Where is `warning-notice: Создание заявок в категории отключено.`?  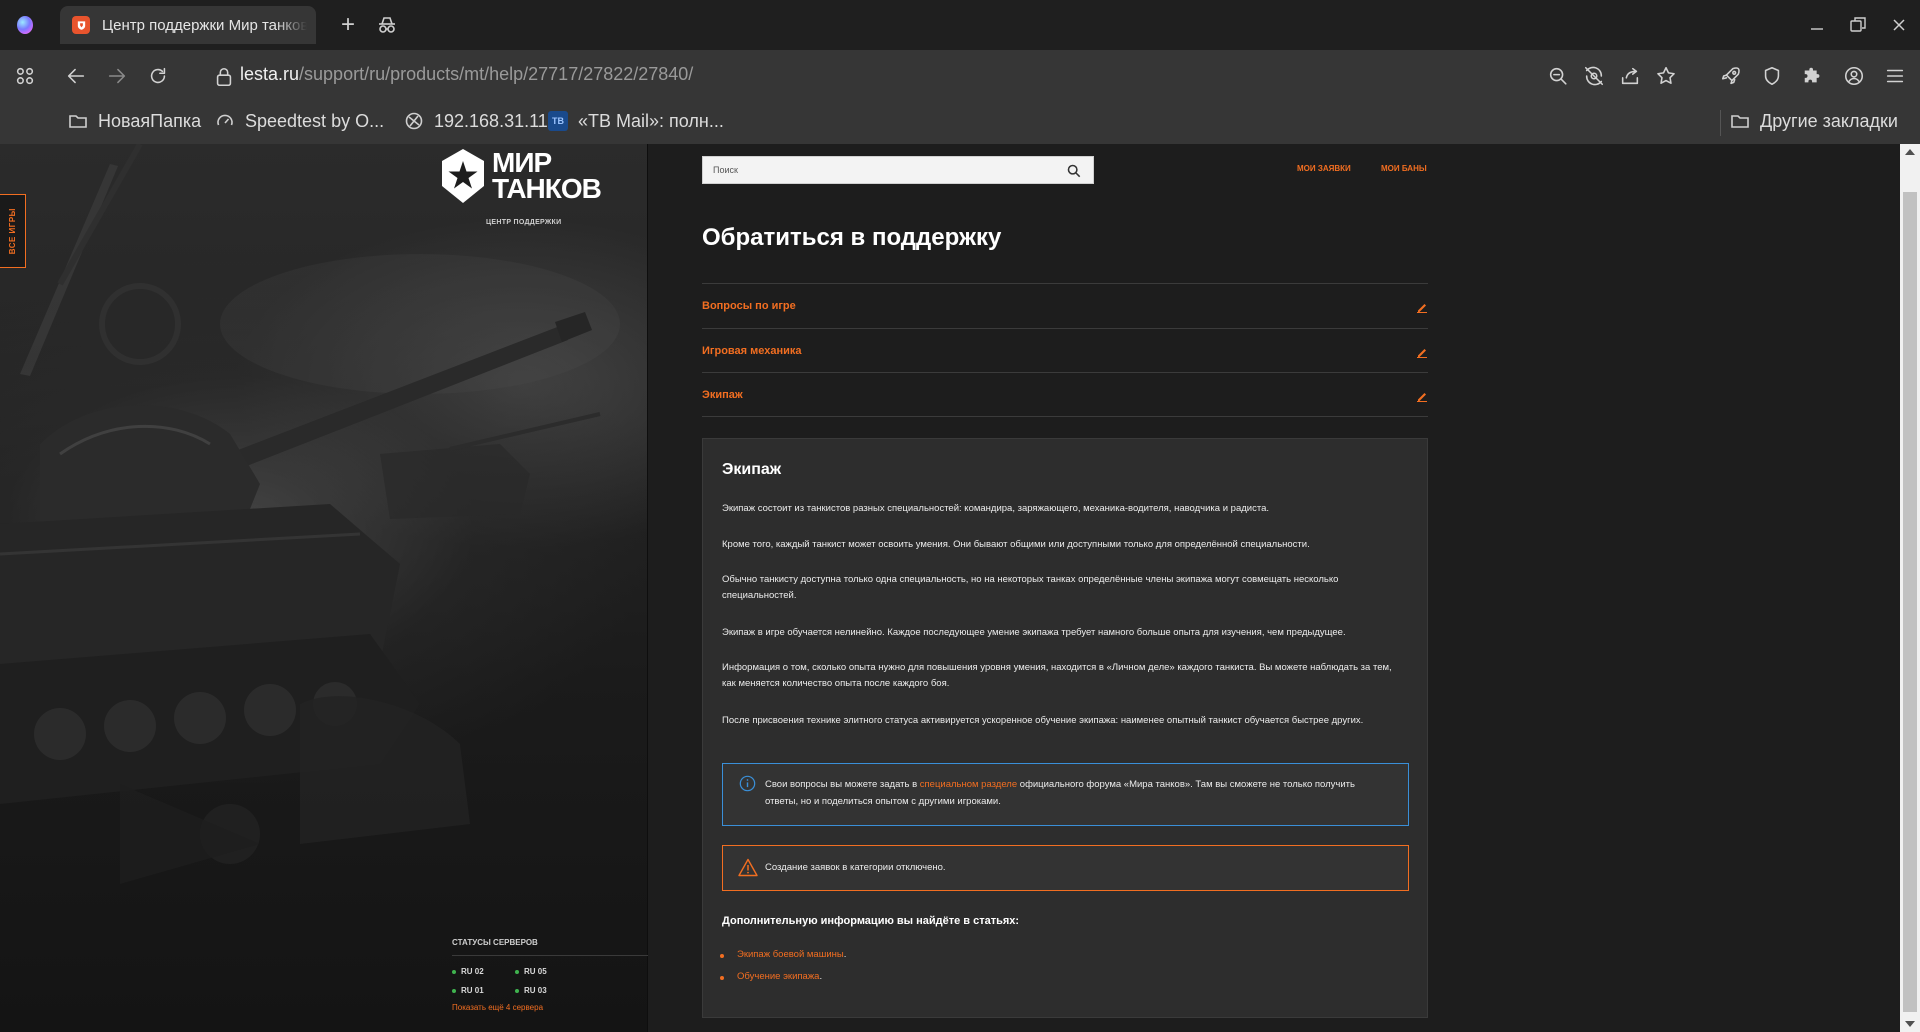
warning-notice: Создание заявок в категории отключено. is located at coordinates (1065, 868).